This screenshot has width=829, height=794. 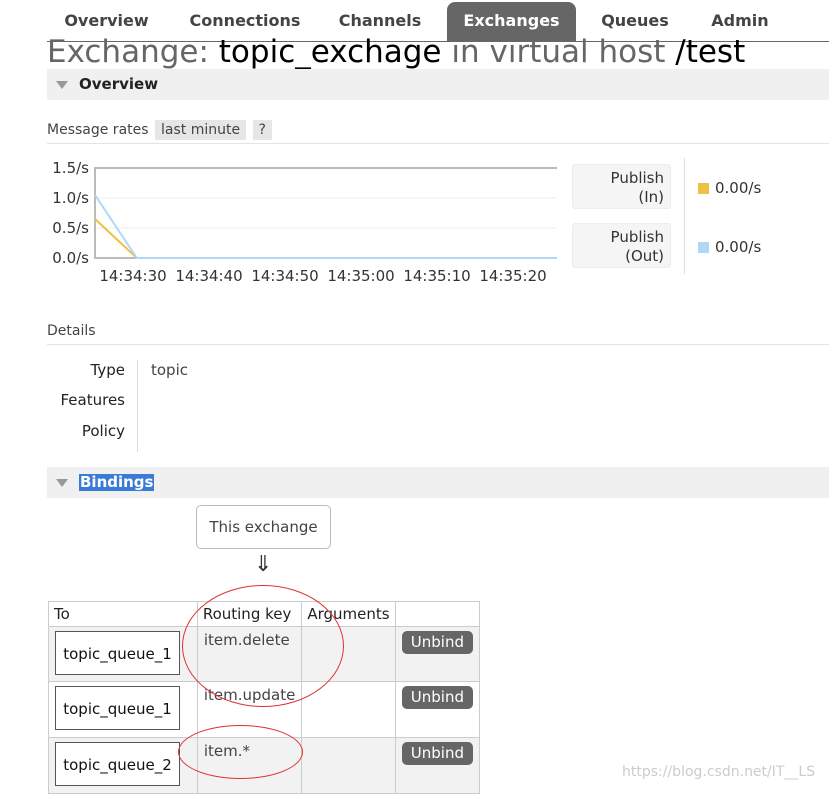 What do you see at coordinates (438, 334) in the screenshot?
I see `details-header: Details` at bounding box center [438, 334].